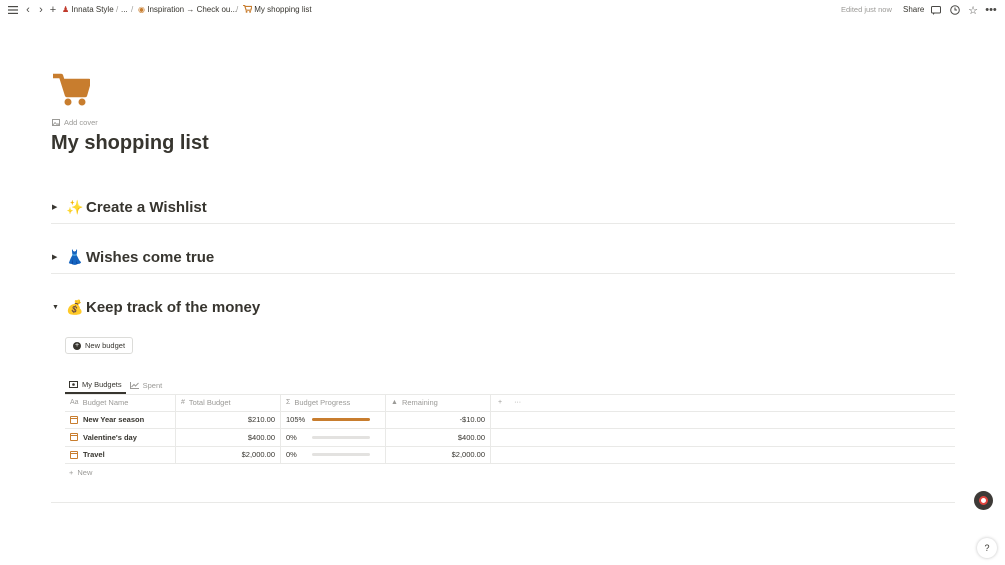 This screenshot has width=1005, height=565. What do you see at coordinates (510, 420) in the screenshot?
I see `table-row: New Year season $210.00 105% -$10.00` at bounding box center [510, 420].